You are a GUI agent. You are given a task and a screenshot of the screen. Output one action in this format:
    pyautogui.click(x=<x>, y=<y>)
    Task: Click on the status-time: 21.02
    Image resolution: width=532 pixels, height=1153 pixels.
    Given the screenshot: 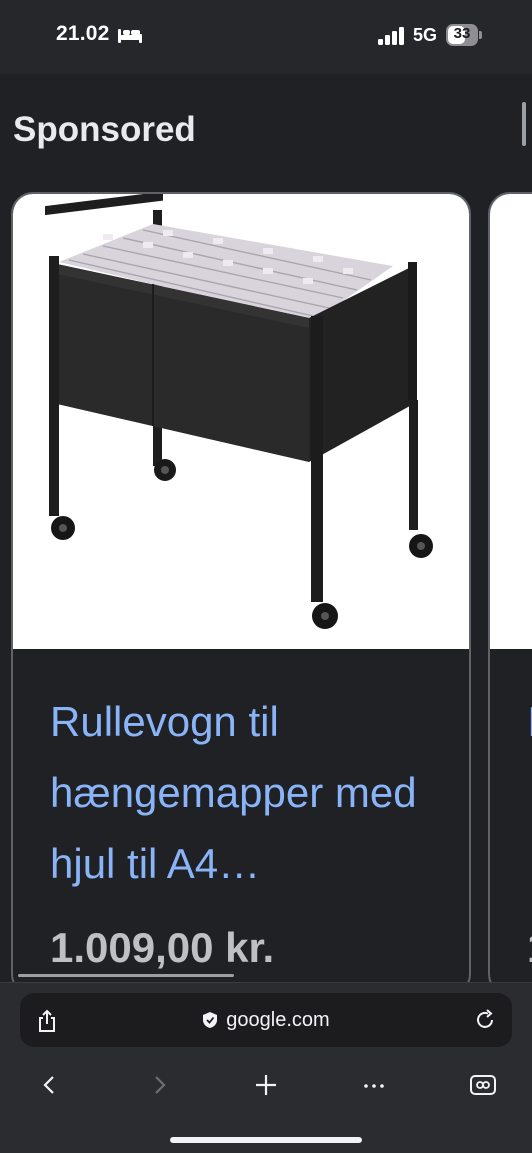 What is the action you would take?
    pyautogui.click(x=83, y=33)
    